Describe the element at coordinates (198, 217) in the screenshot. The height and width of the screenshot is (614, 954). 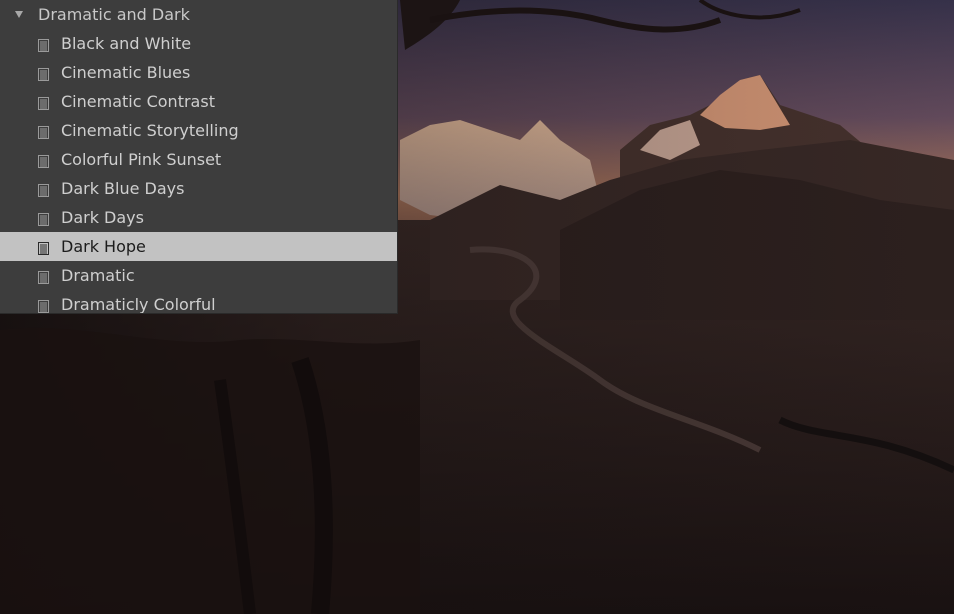
I see `preset-item: Dark Days` at that location.